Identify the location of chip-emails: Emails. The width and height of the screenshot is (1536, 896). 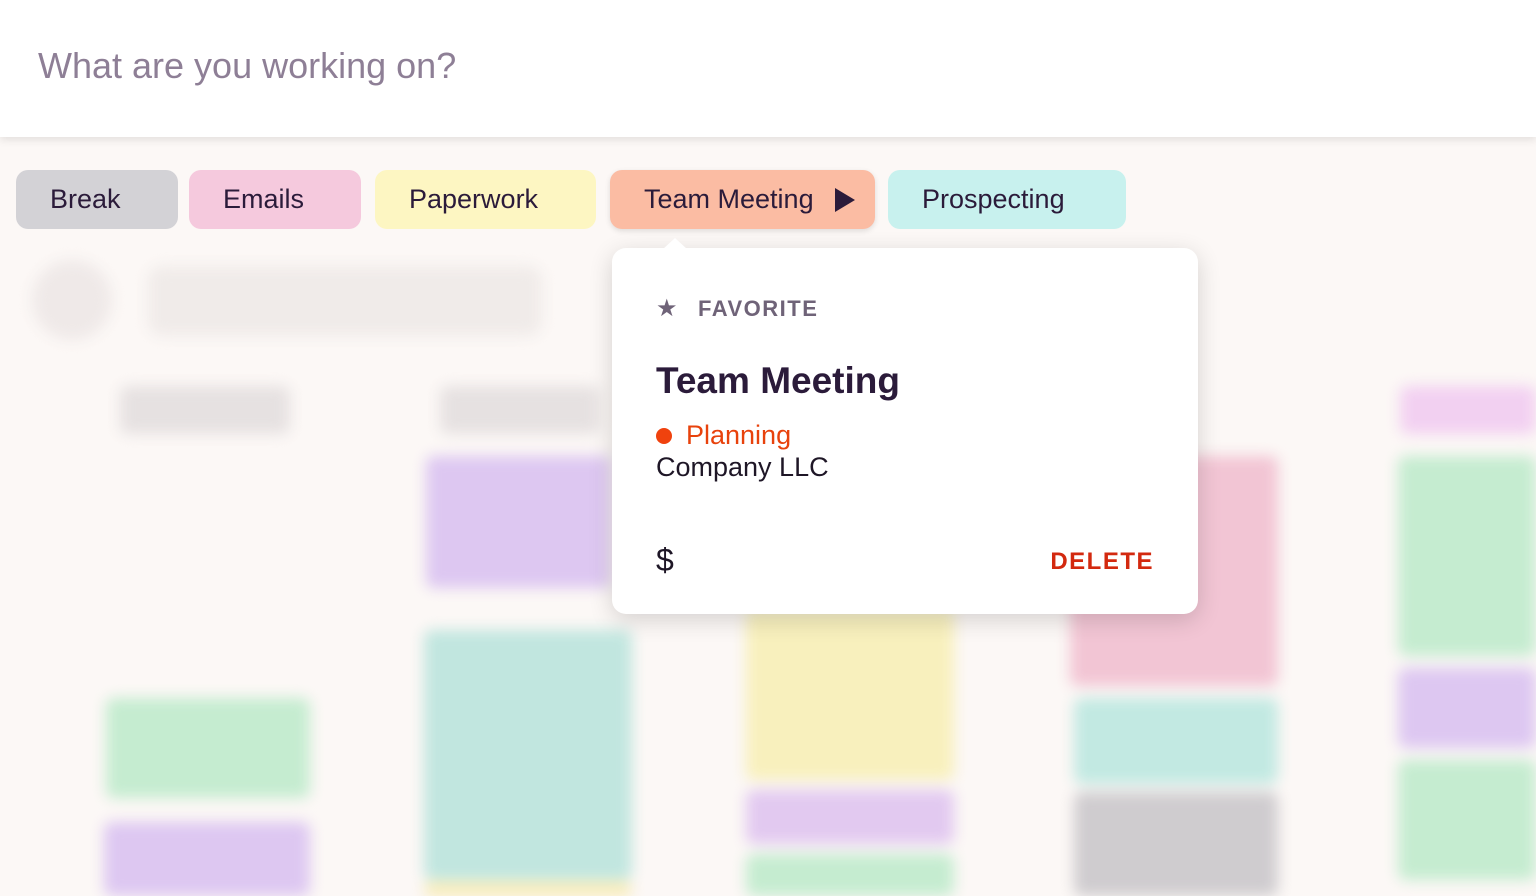
(275, 199).